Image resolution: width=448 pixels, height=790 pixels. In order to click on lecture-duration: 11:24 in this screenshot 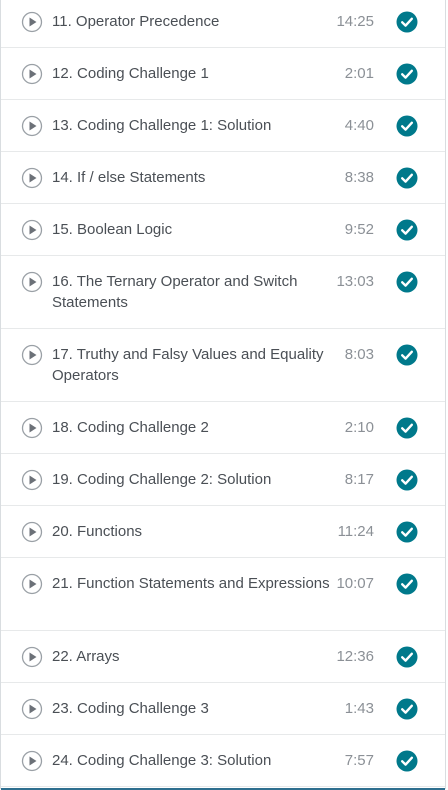, I will do `click(355, 531)`.